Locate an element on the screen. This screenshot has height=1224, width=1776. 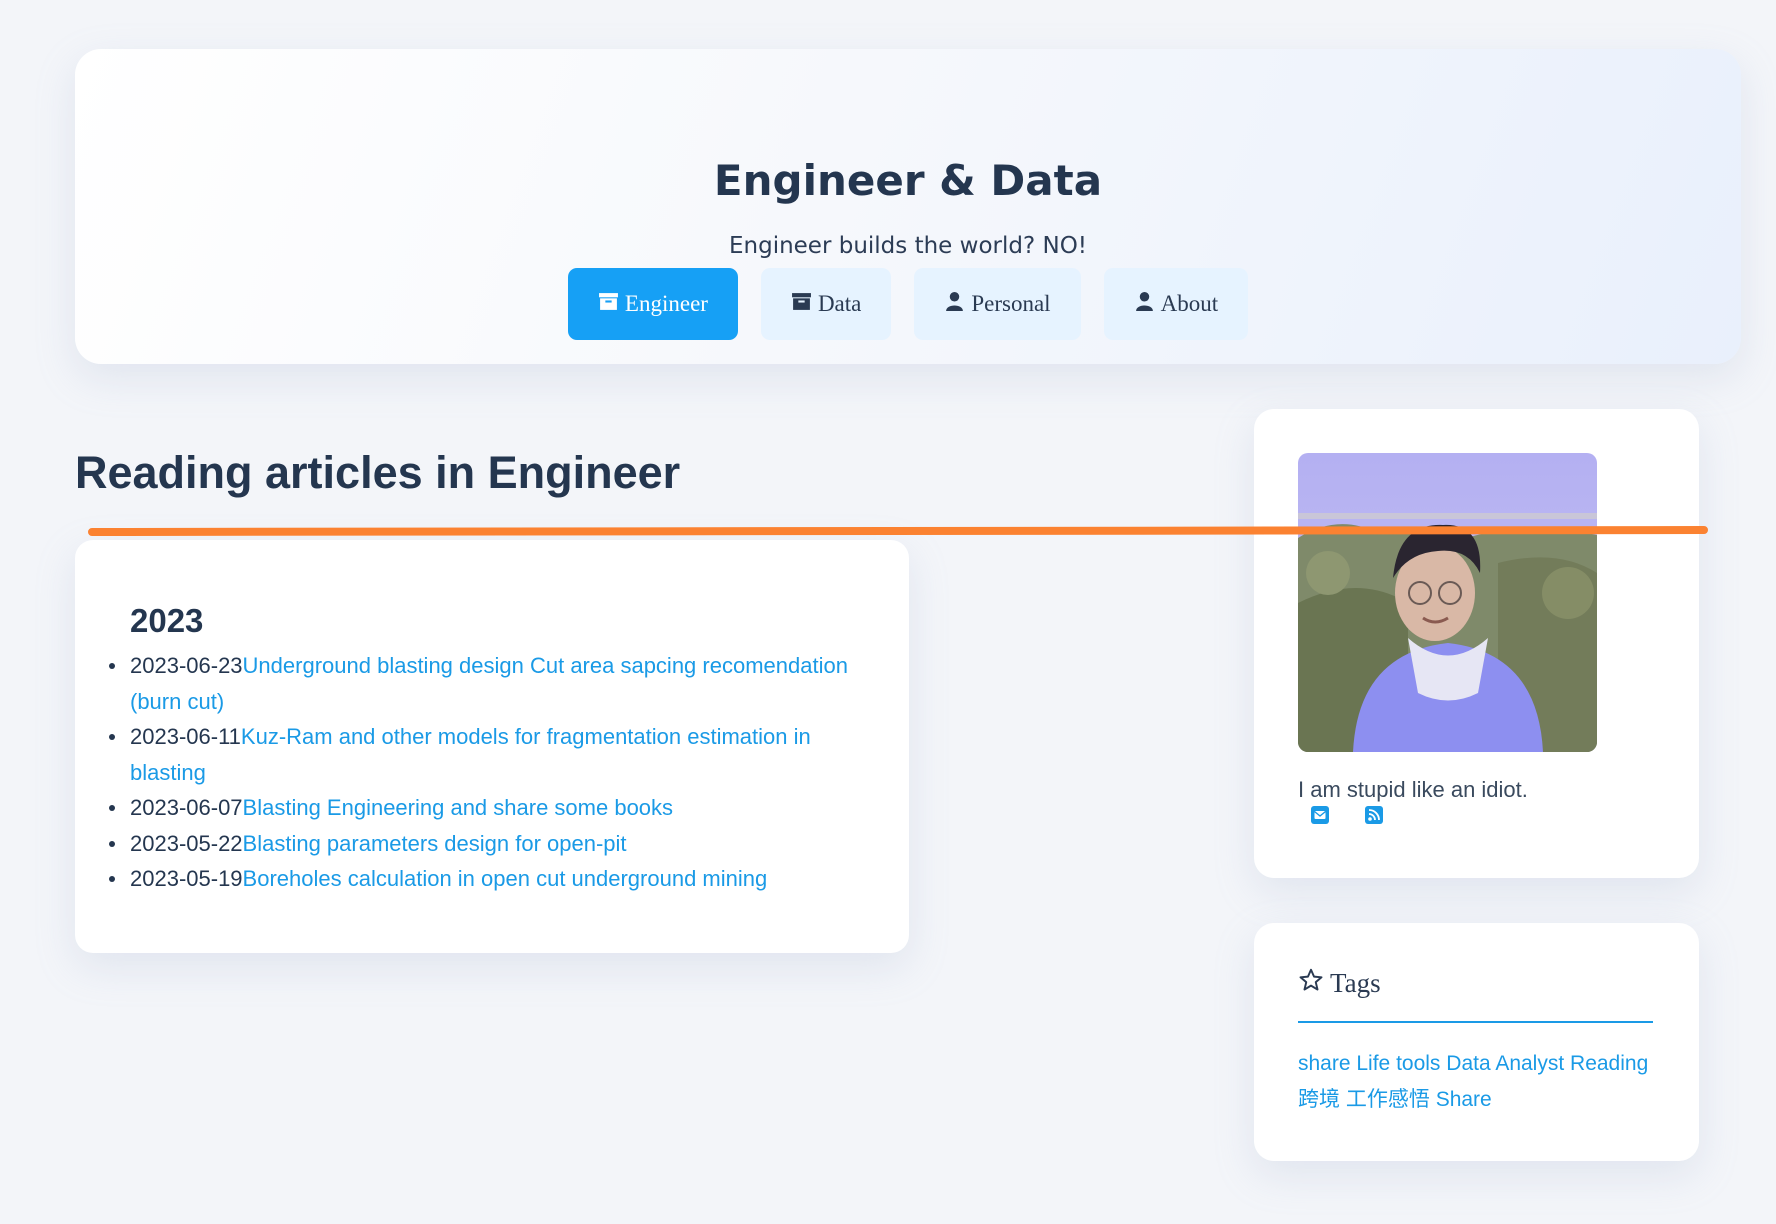
main-nav: Engineer Data Personal About is located at coordinates (908, 304).